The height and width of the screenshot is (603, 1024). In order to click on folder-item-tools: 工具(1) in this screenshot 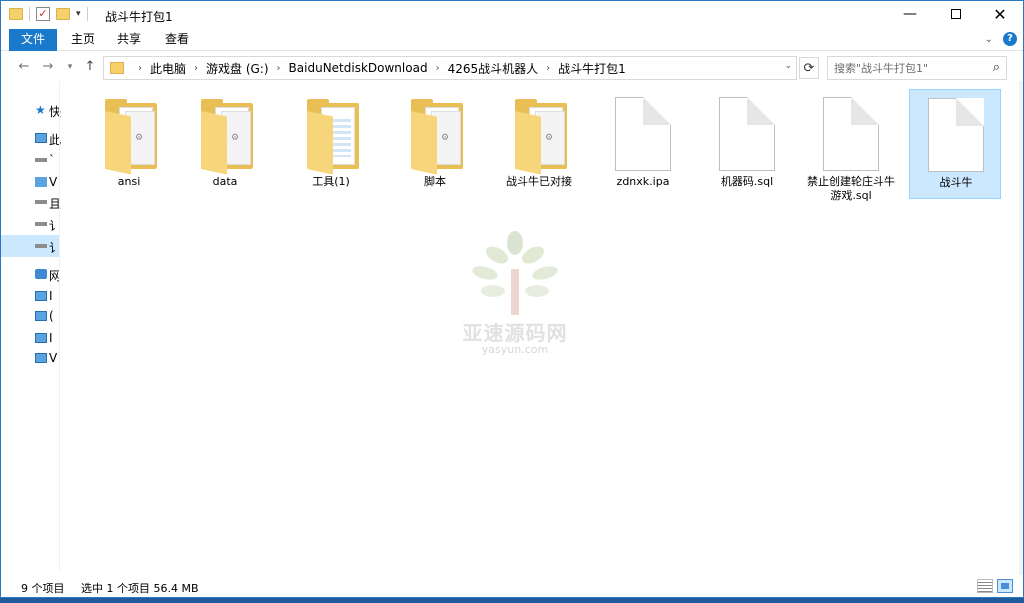, I will do `click(331, 144)`.